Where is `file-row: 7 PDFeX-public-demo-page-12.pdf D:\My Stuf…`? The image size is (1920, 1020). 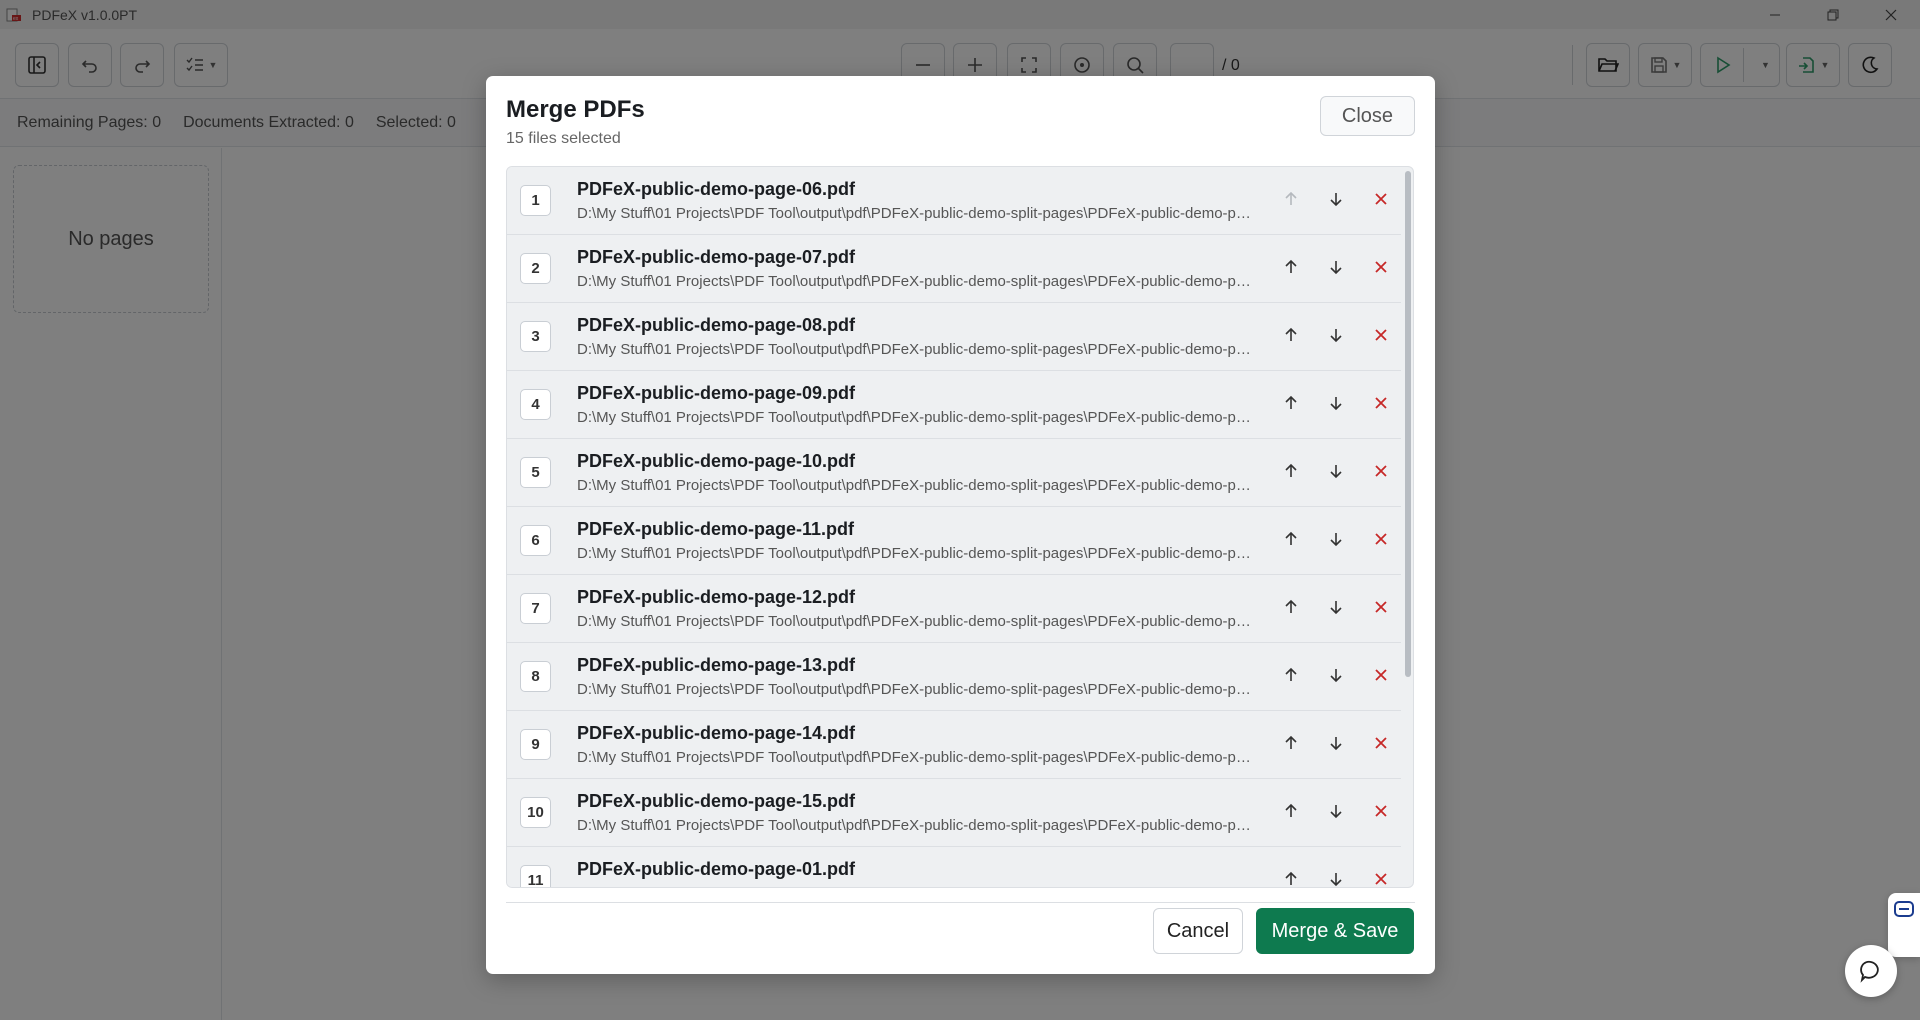 file-row: 7 PDFeX-public-demo-page-12.pdf D:\My Stuf… is located at coordinates (954, 609).